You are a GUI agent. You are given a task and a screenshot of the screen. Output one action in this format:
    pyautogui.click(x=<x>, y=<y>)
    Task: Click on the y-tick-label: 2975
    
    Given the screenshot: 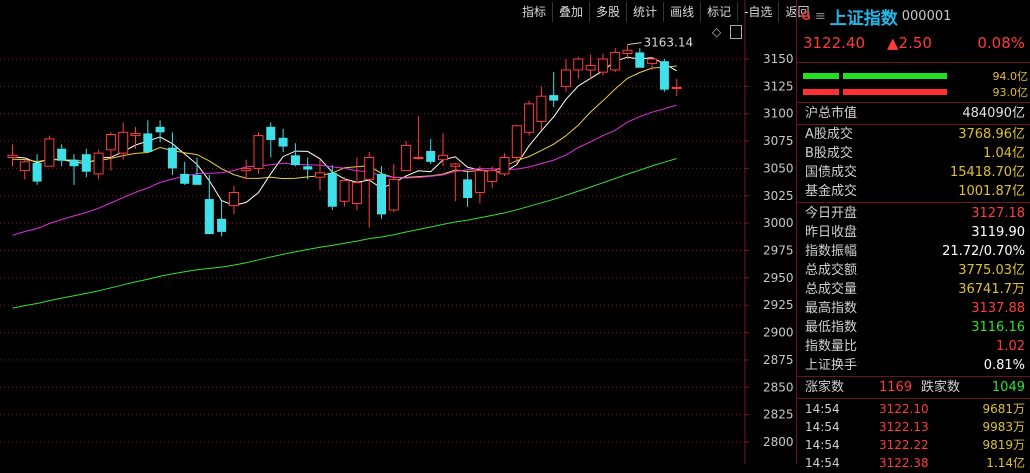 What is the action you would take?
    pyautogui.click(x=778, y=251)
    